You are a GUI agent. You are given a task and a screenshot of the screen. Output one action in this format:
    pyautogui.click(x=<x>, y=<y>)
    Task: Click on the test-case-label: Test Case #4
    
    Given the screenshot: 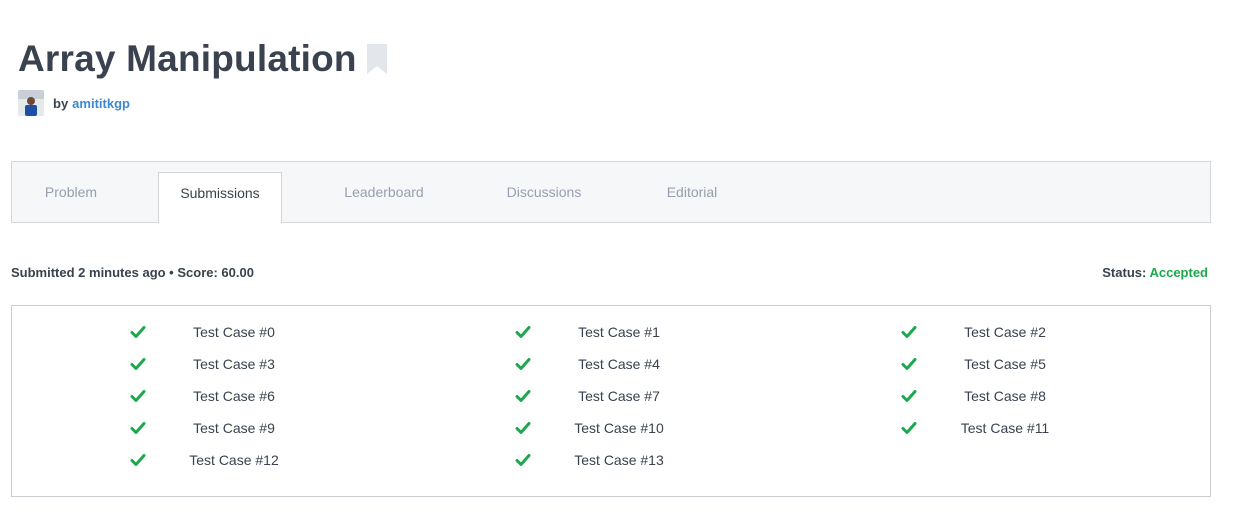 What is the action you would take?
    pyautogui.click(x=619, y=364)
    